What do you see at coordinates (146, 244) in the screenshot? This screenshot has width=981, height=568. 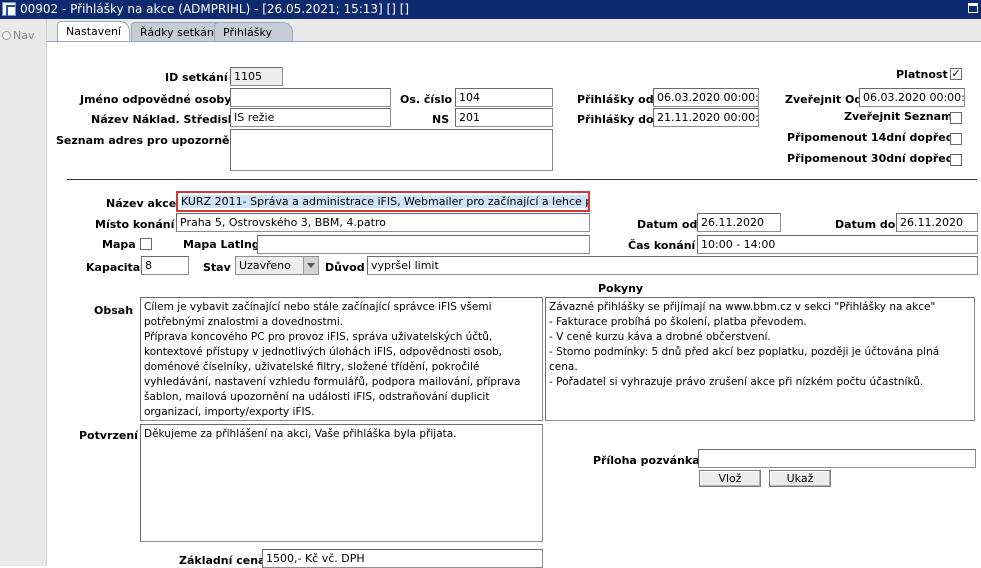 I see `mapa-checkbox` at bounding box center [146, 244].